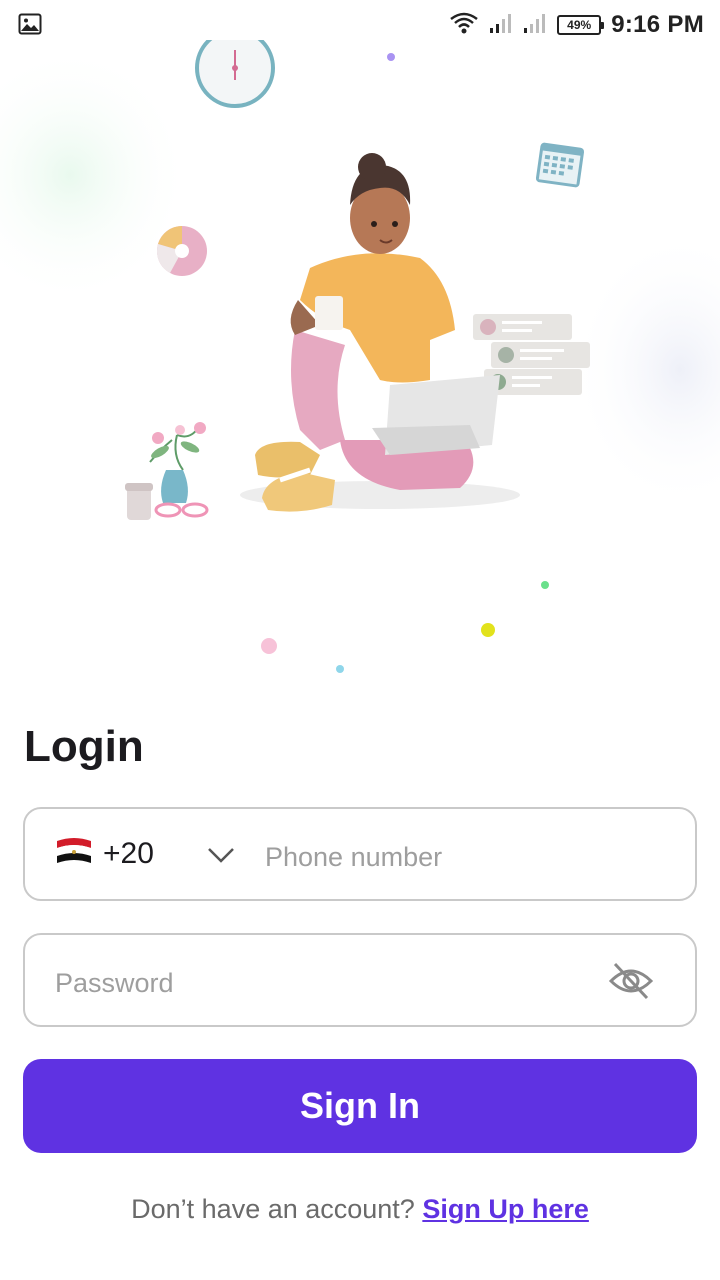 The width and height of the screenshot is (720, 1280). I want to click on egypt-flag-icon, so click(74, 854).